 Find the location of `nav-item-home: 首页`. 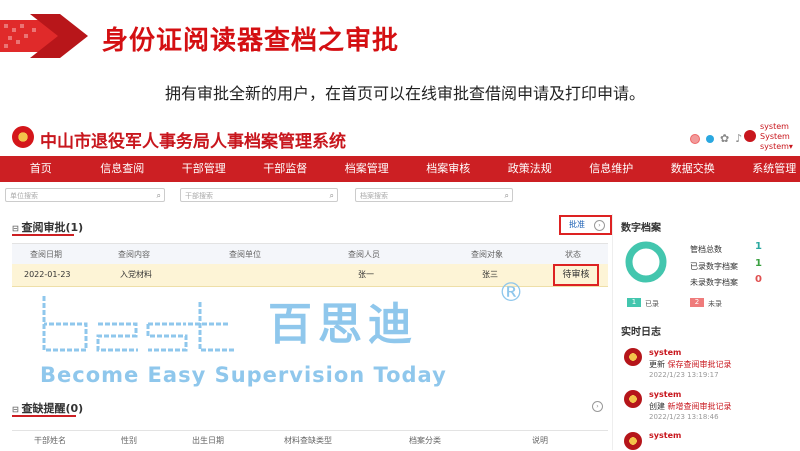

nav-item-home: 首页 is located at coordinates (41, 169).